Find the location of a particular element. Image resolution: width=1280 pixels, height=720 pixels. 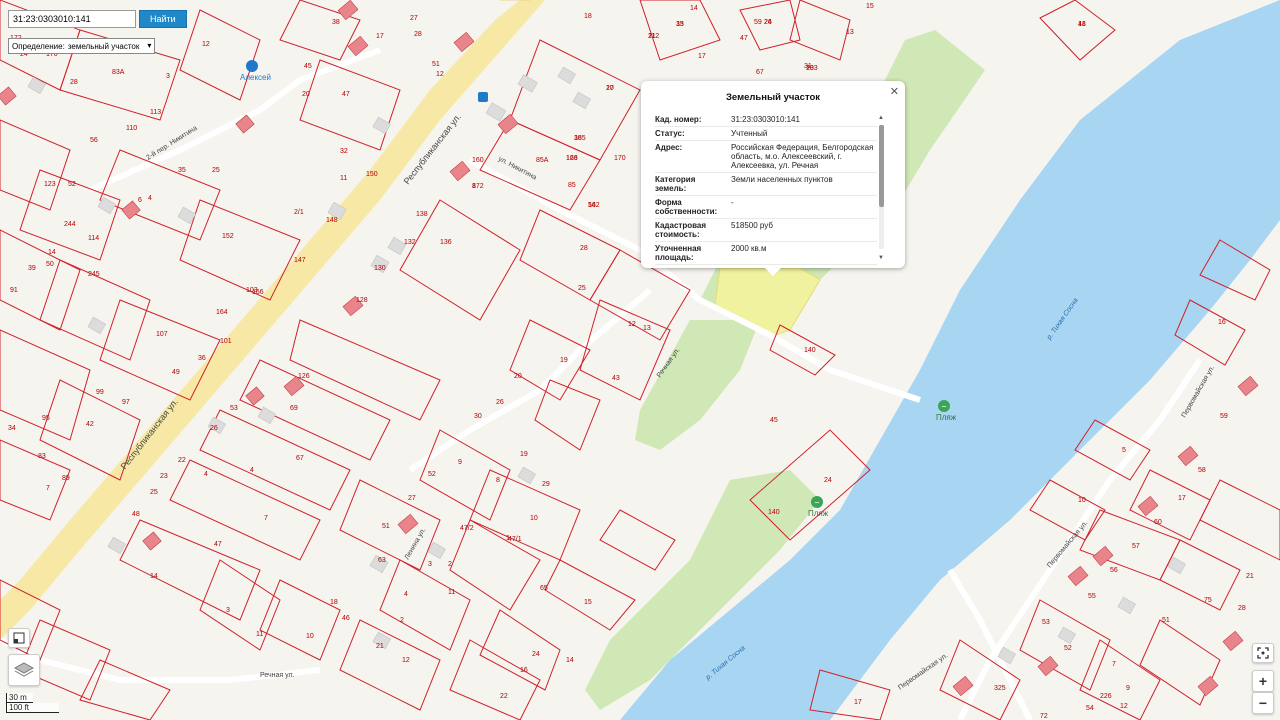

parcel-number-label: 150 is located at coordinates (372, 174).